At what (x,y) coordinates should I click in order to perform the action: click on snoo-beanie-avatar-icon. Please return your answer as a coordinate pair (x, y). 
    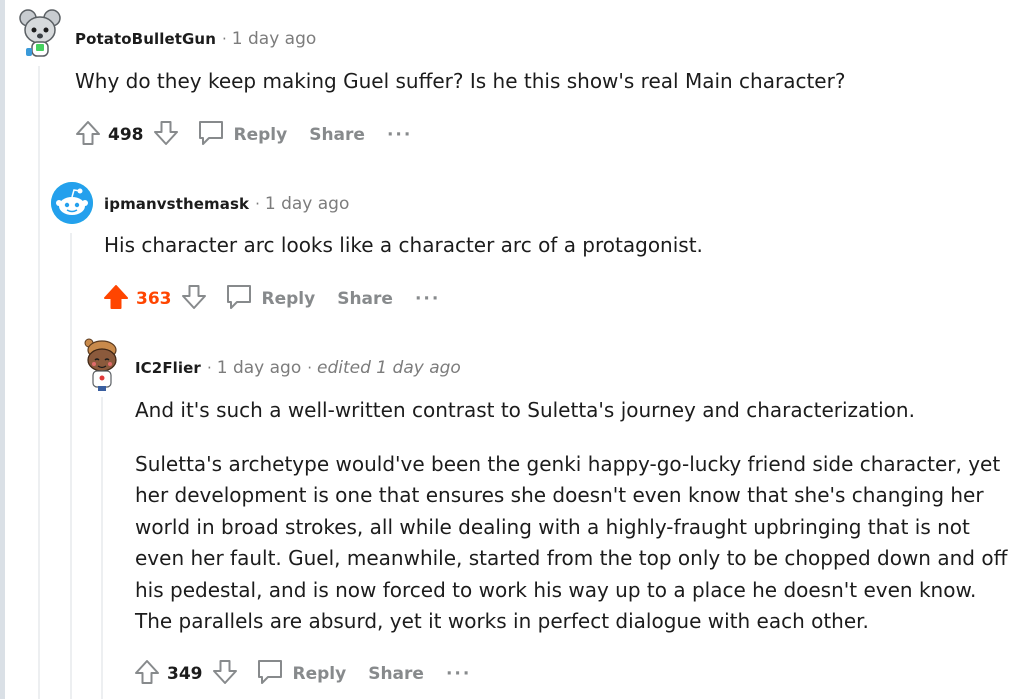
    Looking at the image, I should click on (102, 366).